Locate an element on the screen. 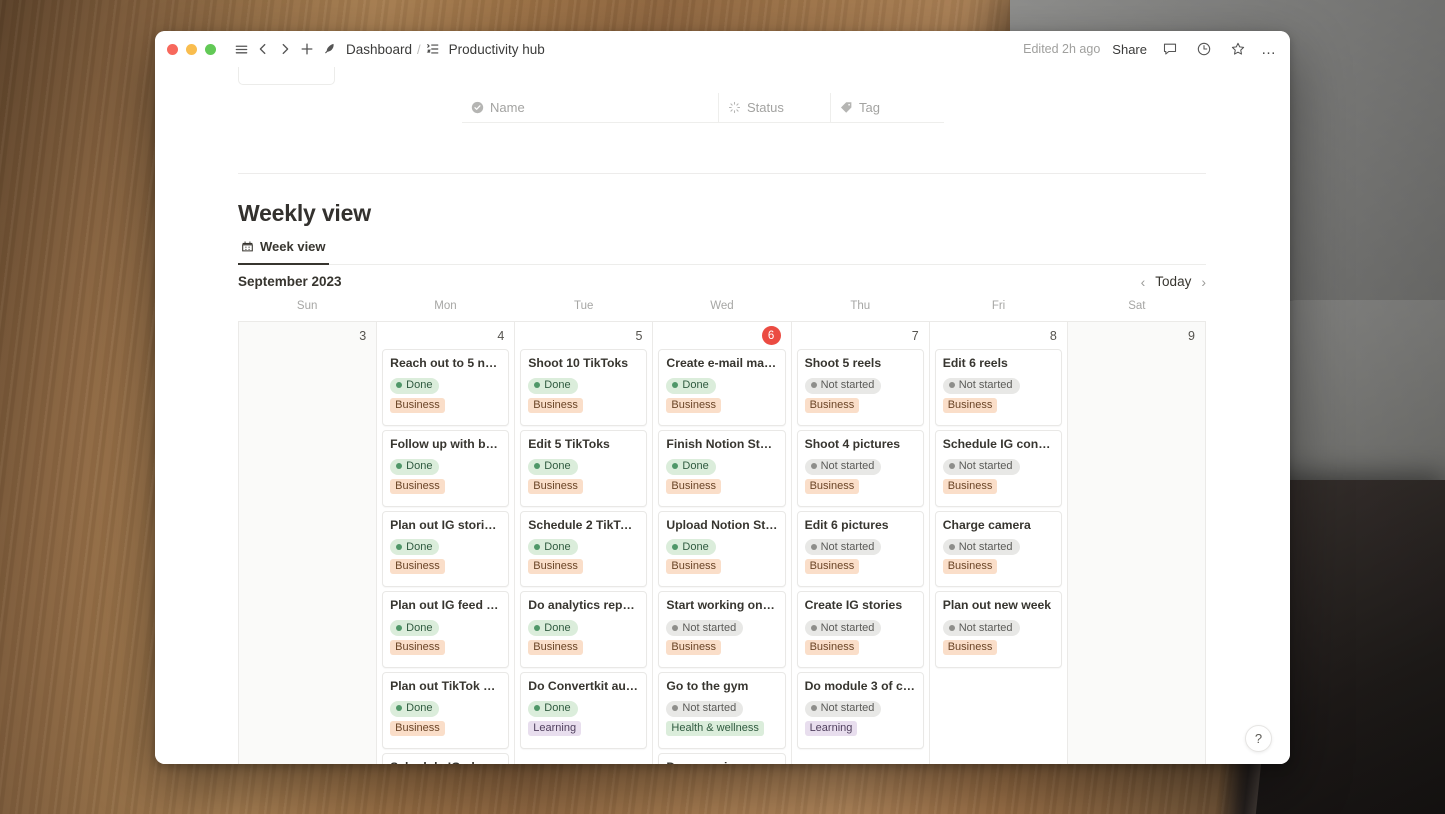  breadcrumb-root: Dashboard is located at coordinates (379, 49).